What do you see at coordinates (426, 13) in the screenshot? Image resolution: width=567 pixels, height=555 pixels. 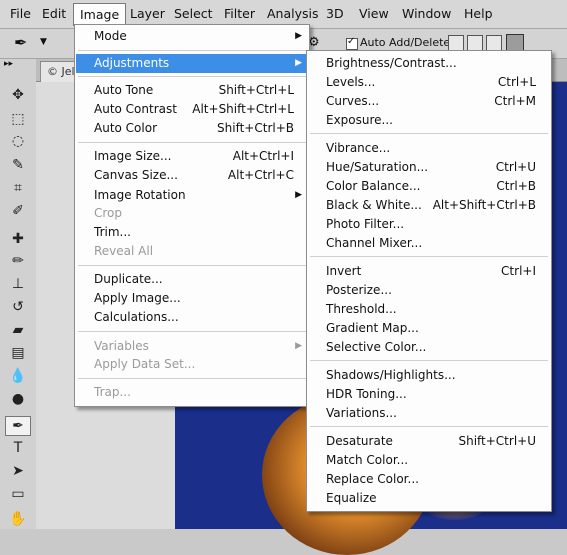 I see `menu-window: Window` at bounding box center [426, 13].